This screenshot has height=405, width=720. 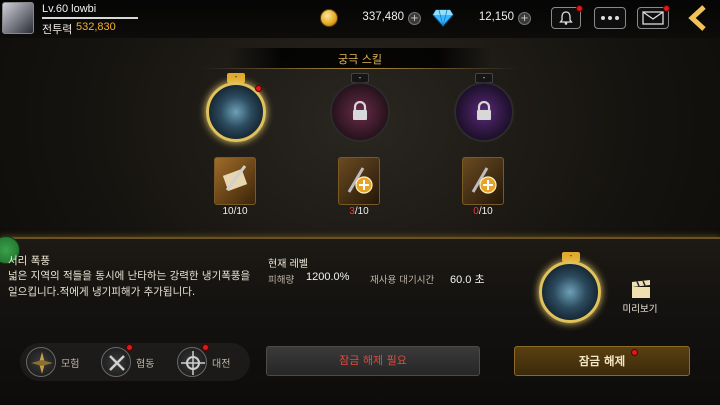 What do you see at coordinates (653, 18) in the screenshot?
I see `mail-icon` at bounding box center [653, 18].